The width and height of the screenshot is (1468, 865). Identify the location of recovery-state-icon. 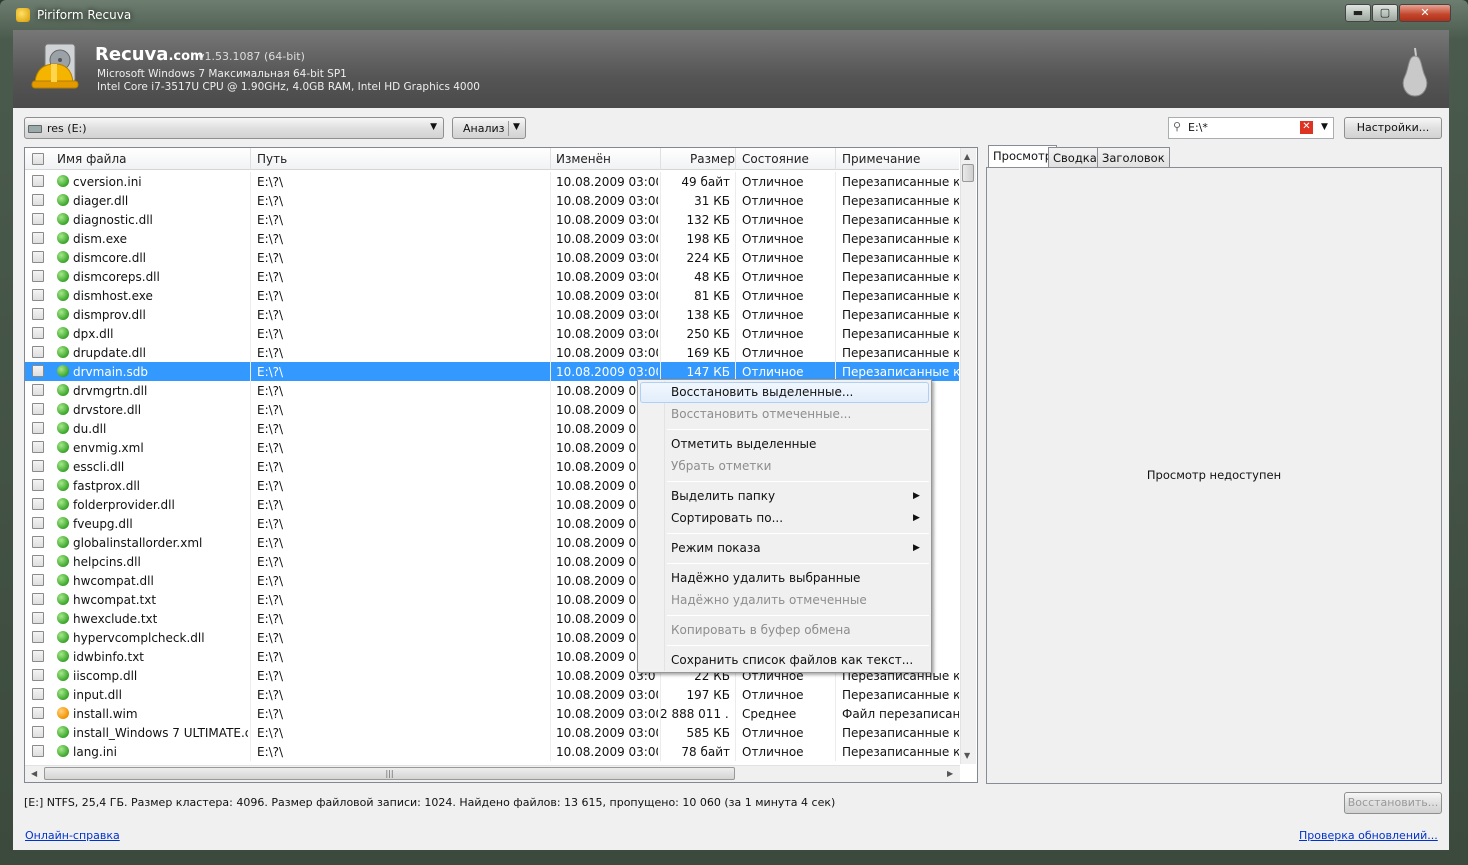
(63, 599).